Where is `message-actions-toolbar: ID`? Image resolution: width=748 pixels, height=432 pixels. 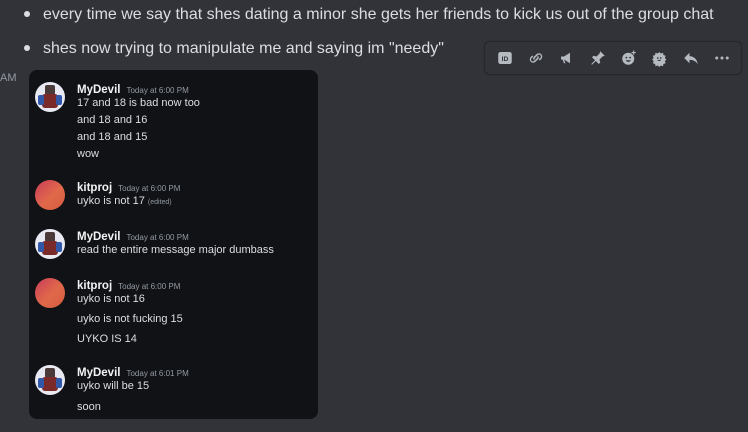 message-actions-toolbar: ID is located at coordinates (613, 58).